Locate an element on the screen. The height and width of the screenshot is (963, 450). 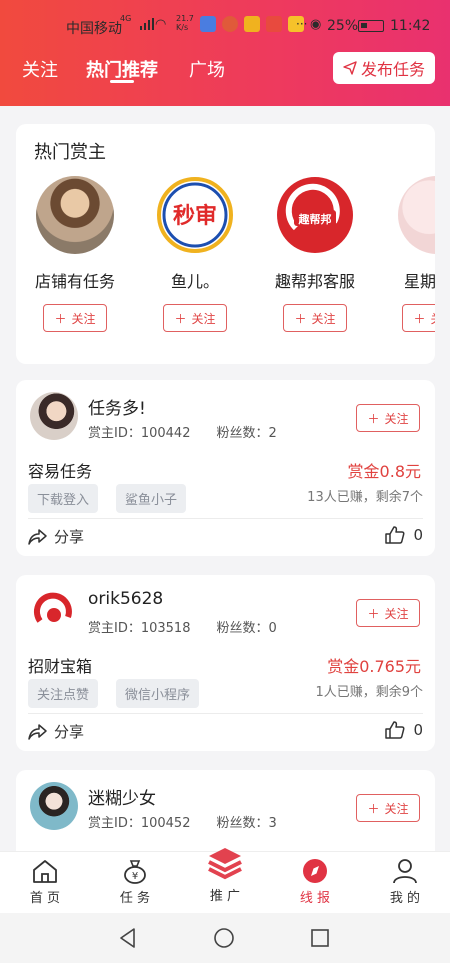
carrier-label: 中国移动 is located at coordinates (94, 29).